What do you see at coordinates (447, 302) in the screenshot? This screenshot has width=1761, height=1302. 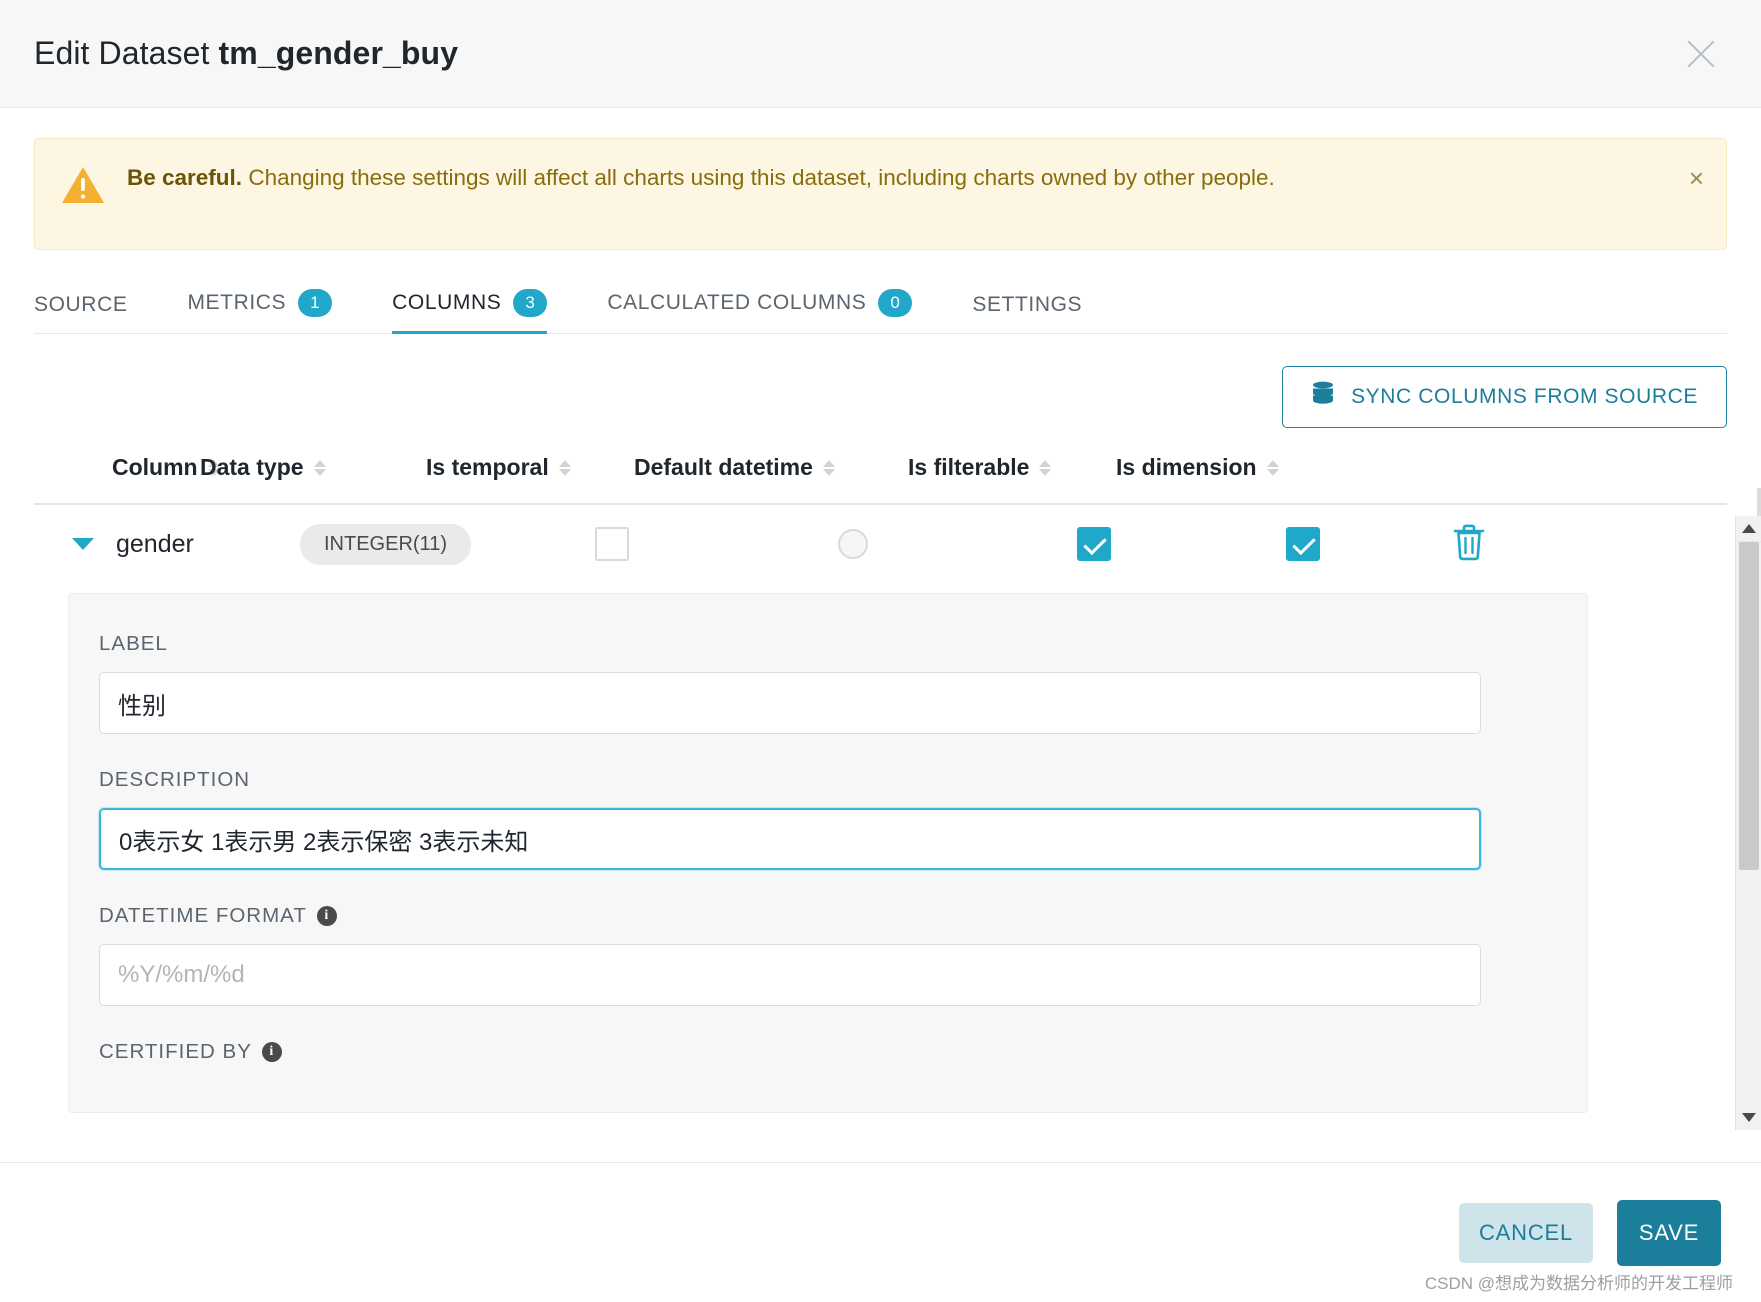 I see `tab-columns-label: COLUMNS` at bounding box center [447, 302].